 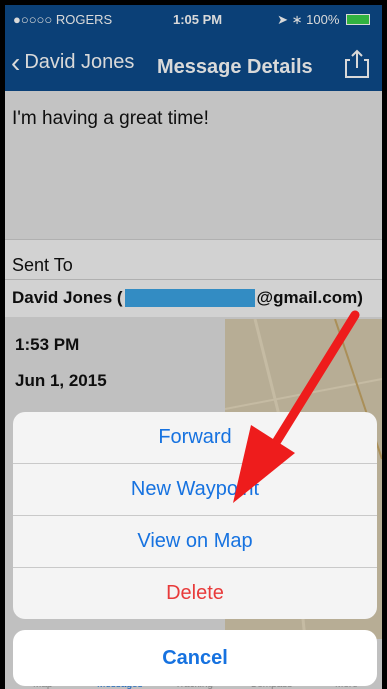 I want to click on cancel-button: Cancel, so click(x=195, y=658).